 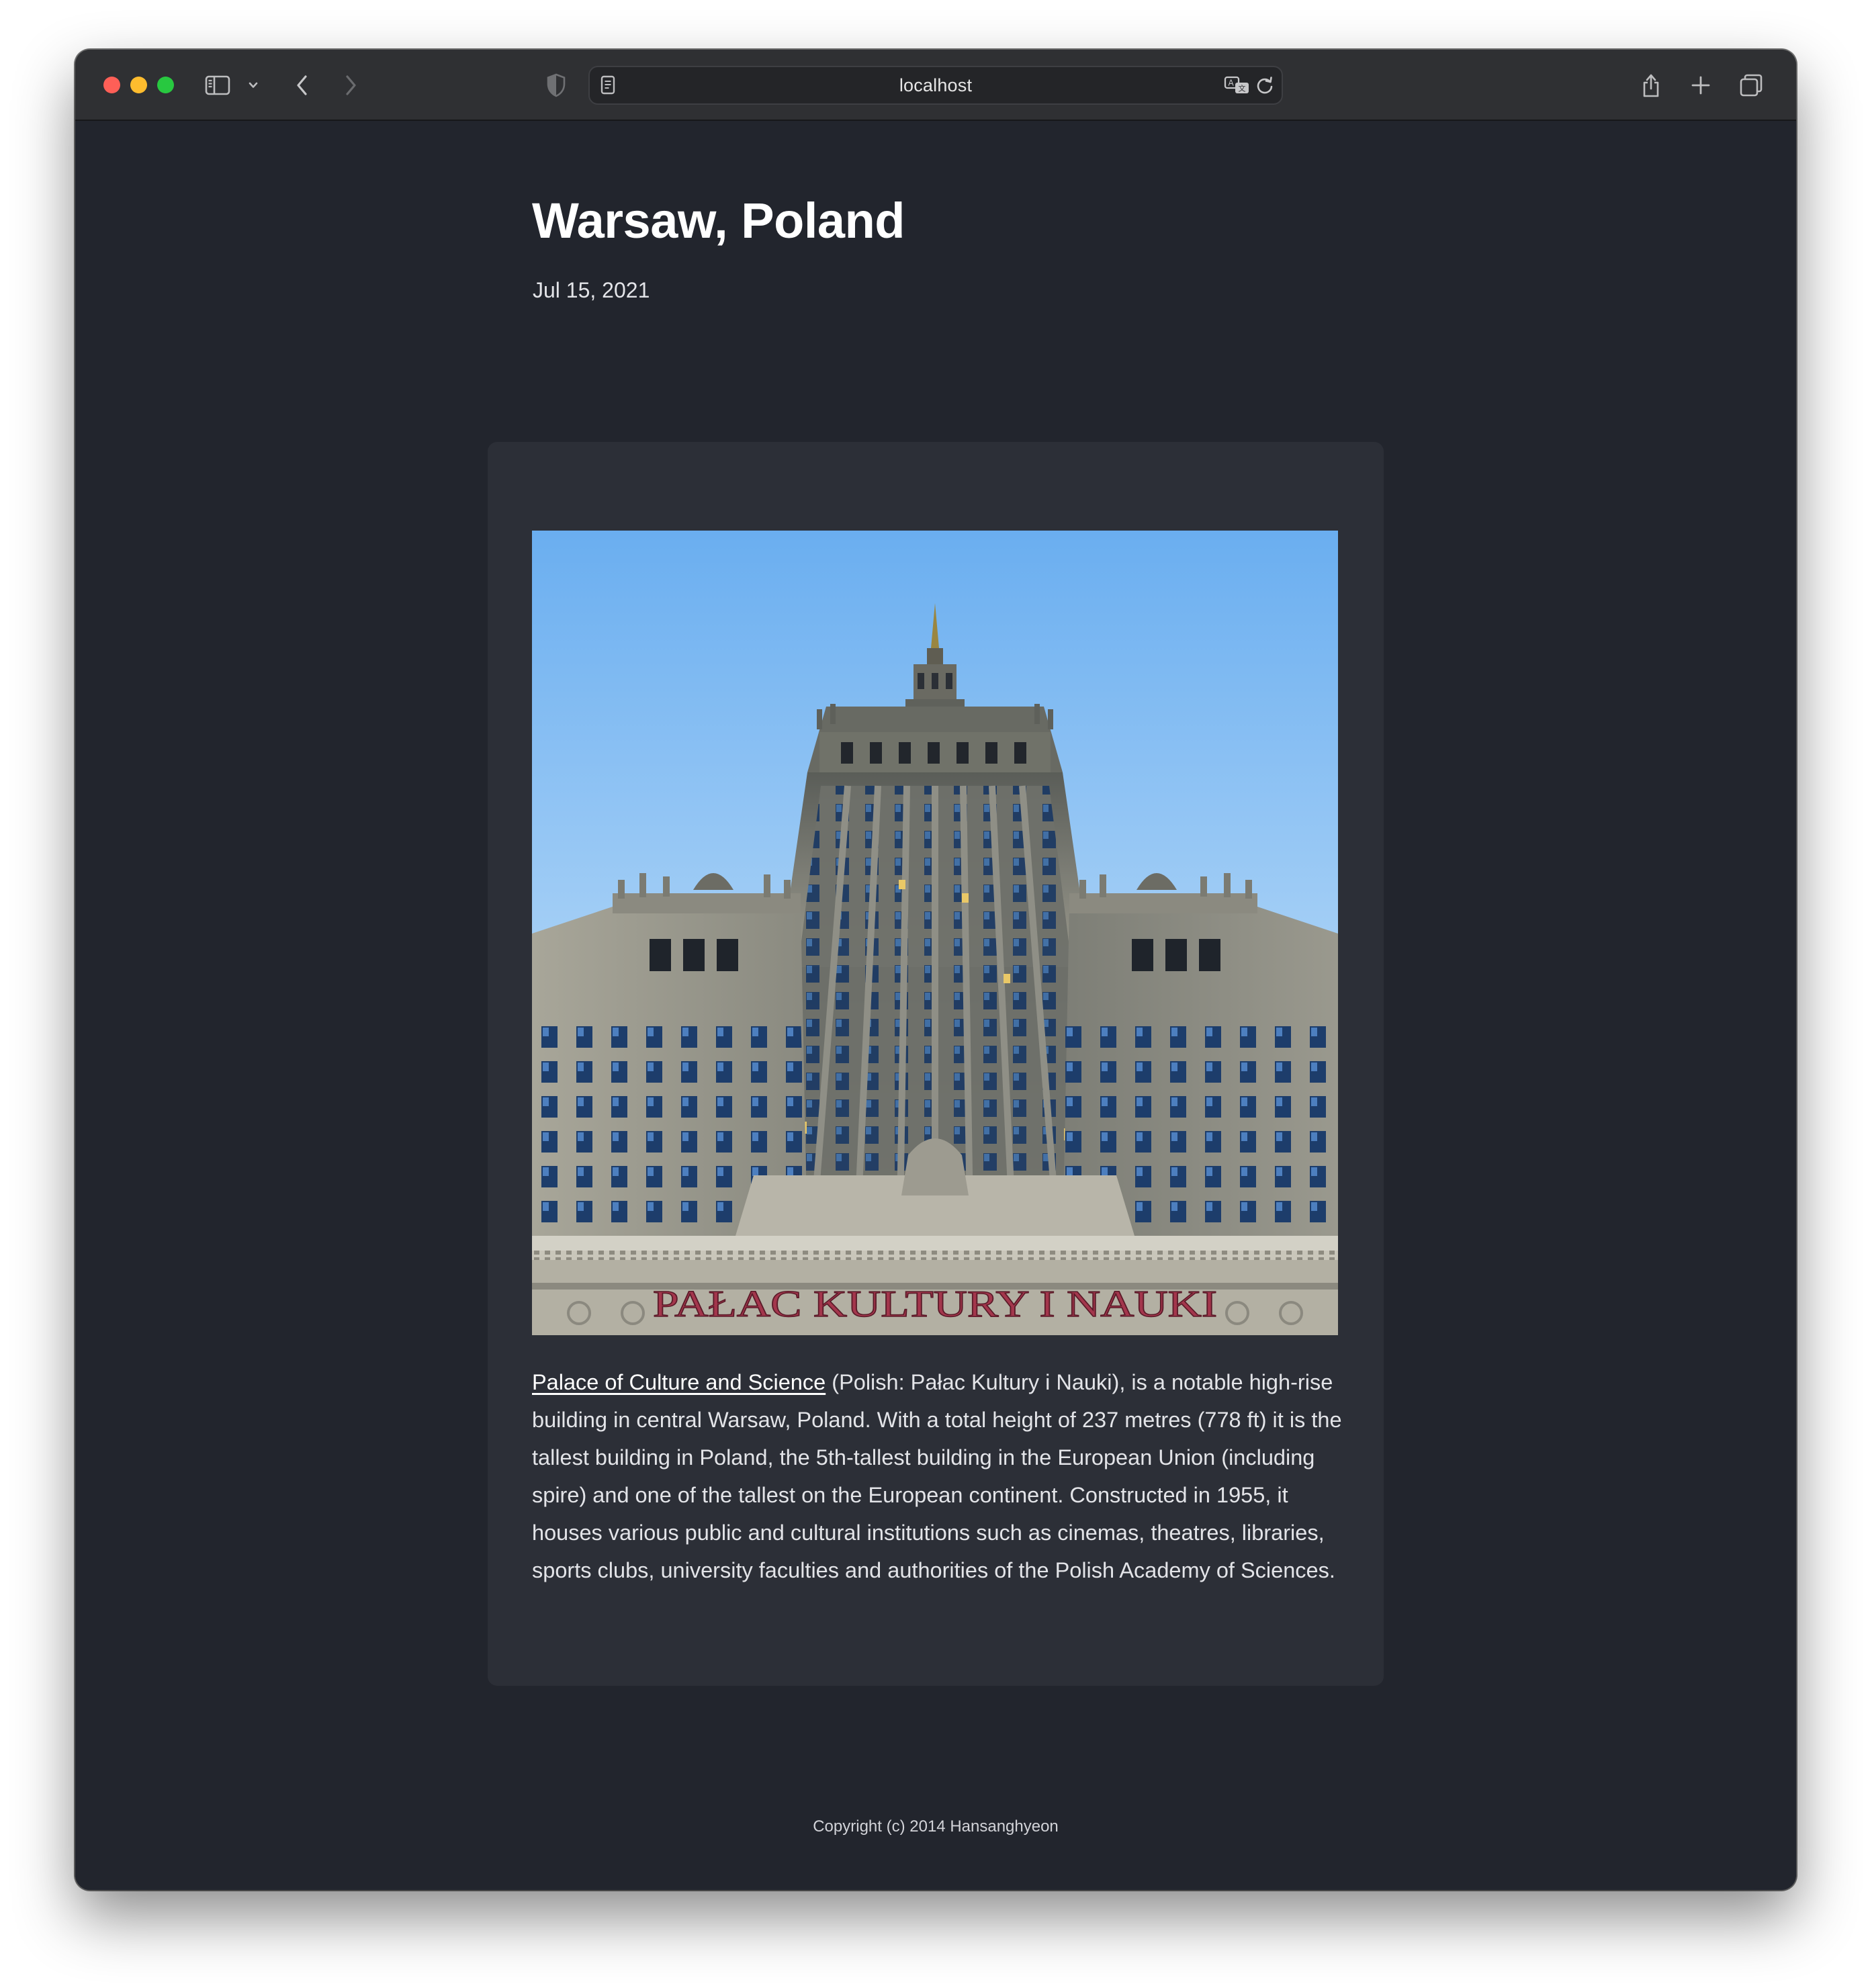 What do you see at coordinates (936, 1827) in the screenshot?
I see `footer-copyright: Copyright (c) 2014 Hansanghyeon` at bounding box center [936, 1827].